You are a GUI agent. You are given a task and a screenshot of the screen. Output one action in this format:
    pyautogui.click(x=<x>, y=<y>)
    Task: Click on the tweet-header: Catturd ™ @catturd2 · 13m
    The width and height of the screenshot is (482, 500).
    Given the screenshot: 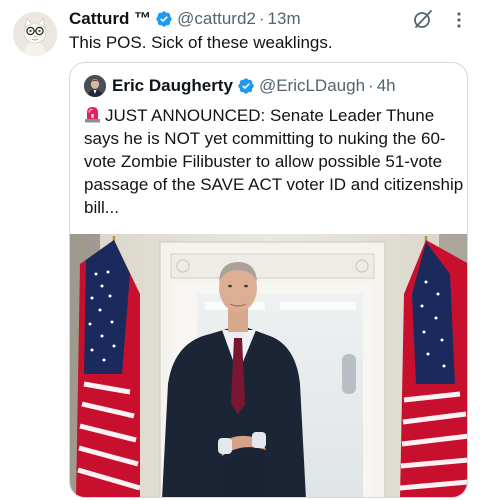 What is the action you would take?
    pyautogui.click(x=185, y=19)
    